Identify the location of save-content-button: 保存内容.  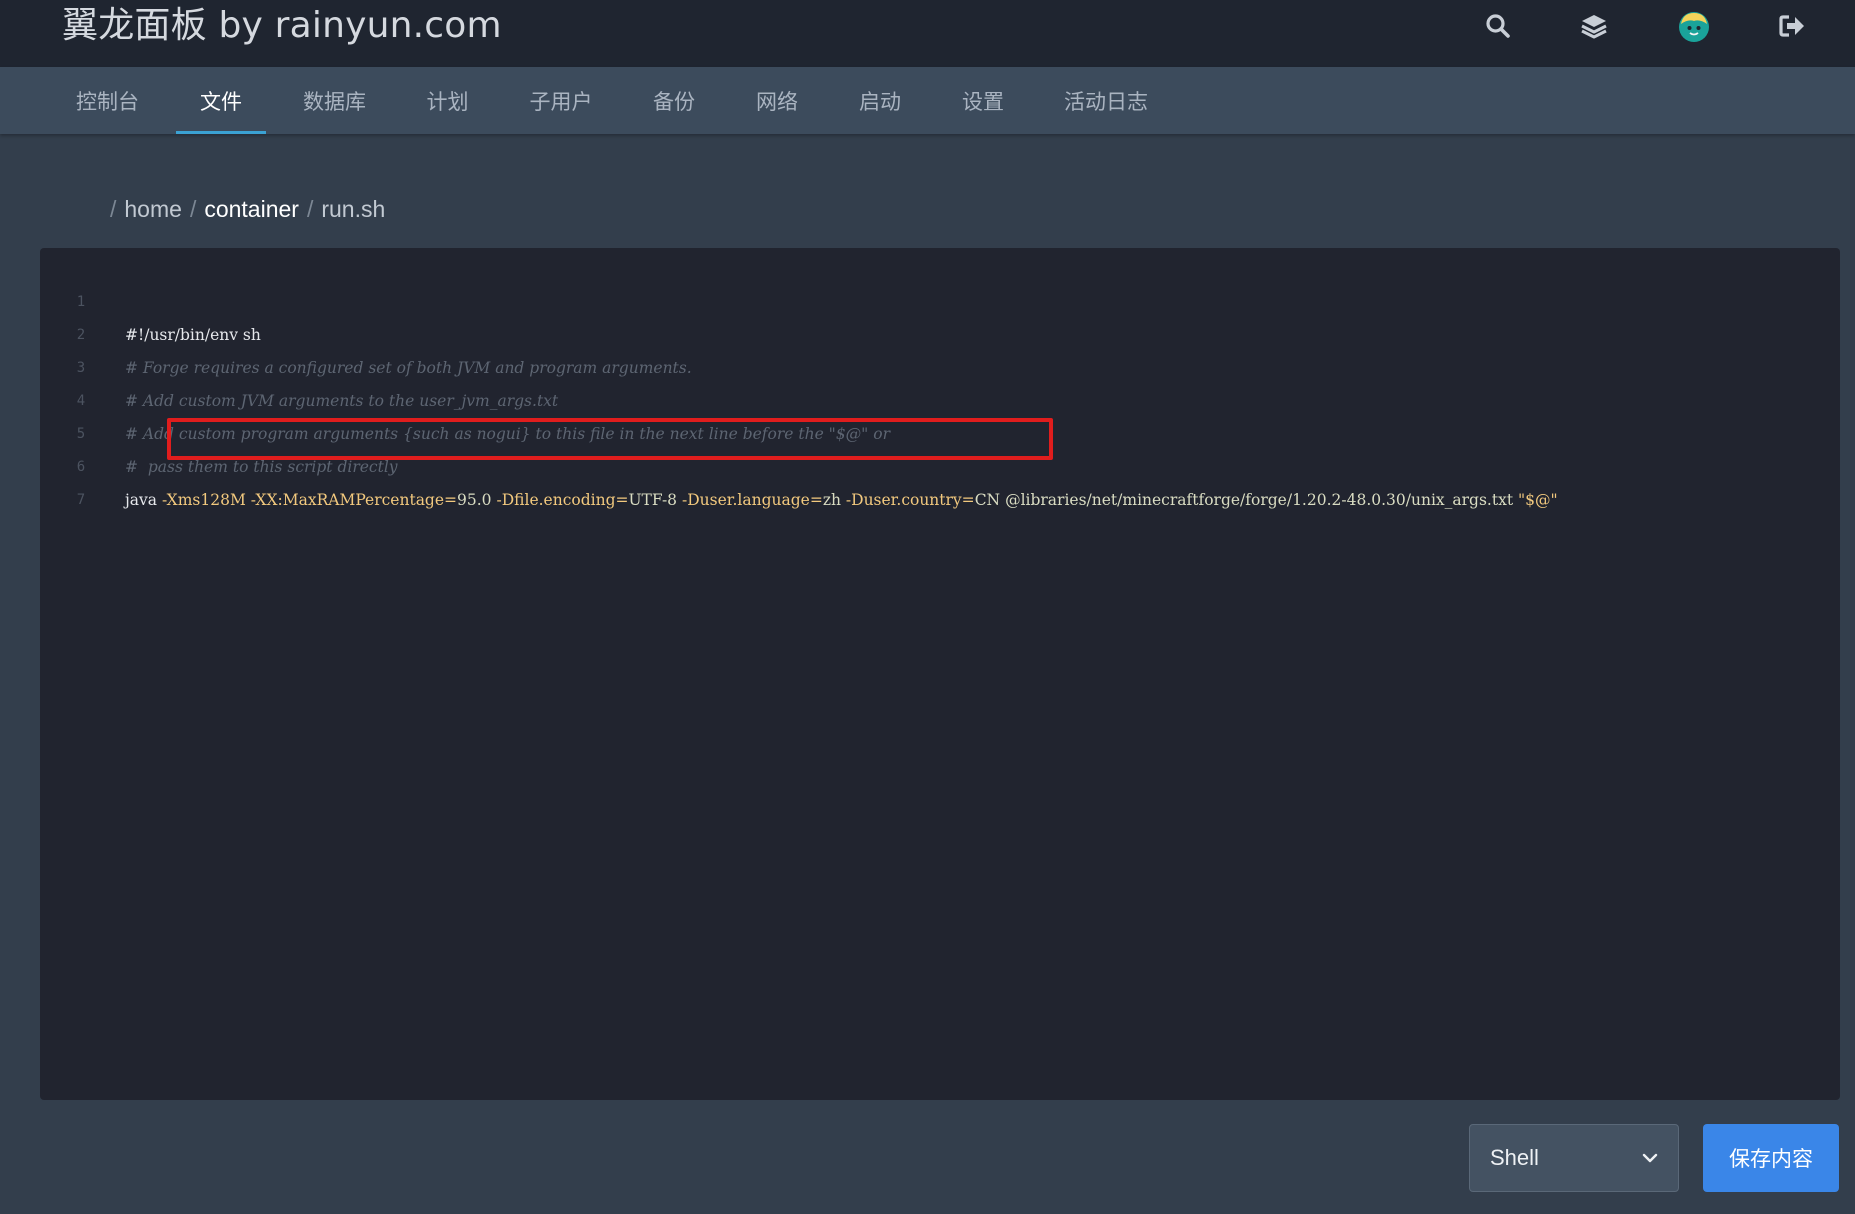
(1771, 1158).